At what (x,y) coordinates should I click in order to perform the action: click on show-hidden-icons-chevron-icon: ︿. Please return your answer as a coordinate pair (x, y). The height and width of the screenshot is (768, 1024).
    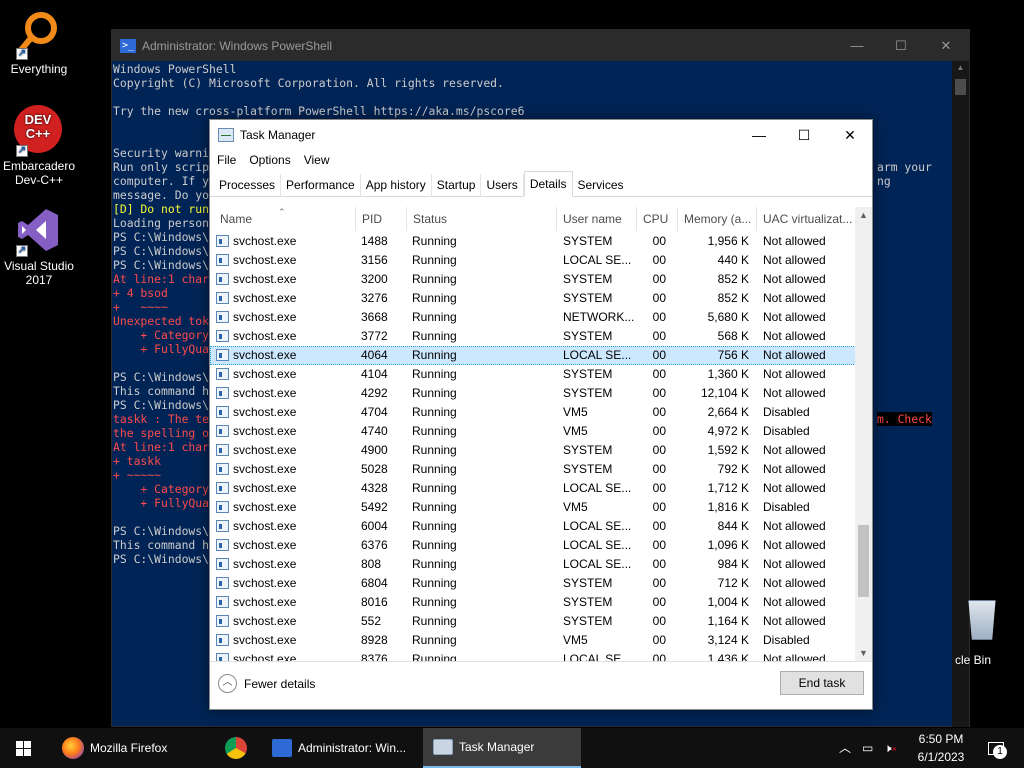
    Looking at the image, I should click on (845, 748).